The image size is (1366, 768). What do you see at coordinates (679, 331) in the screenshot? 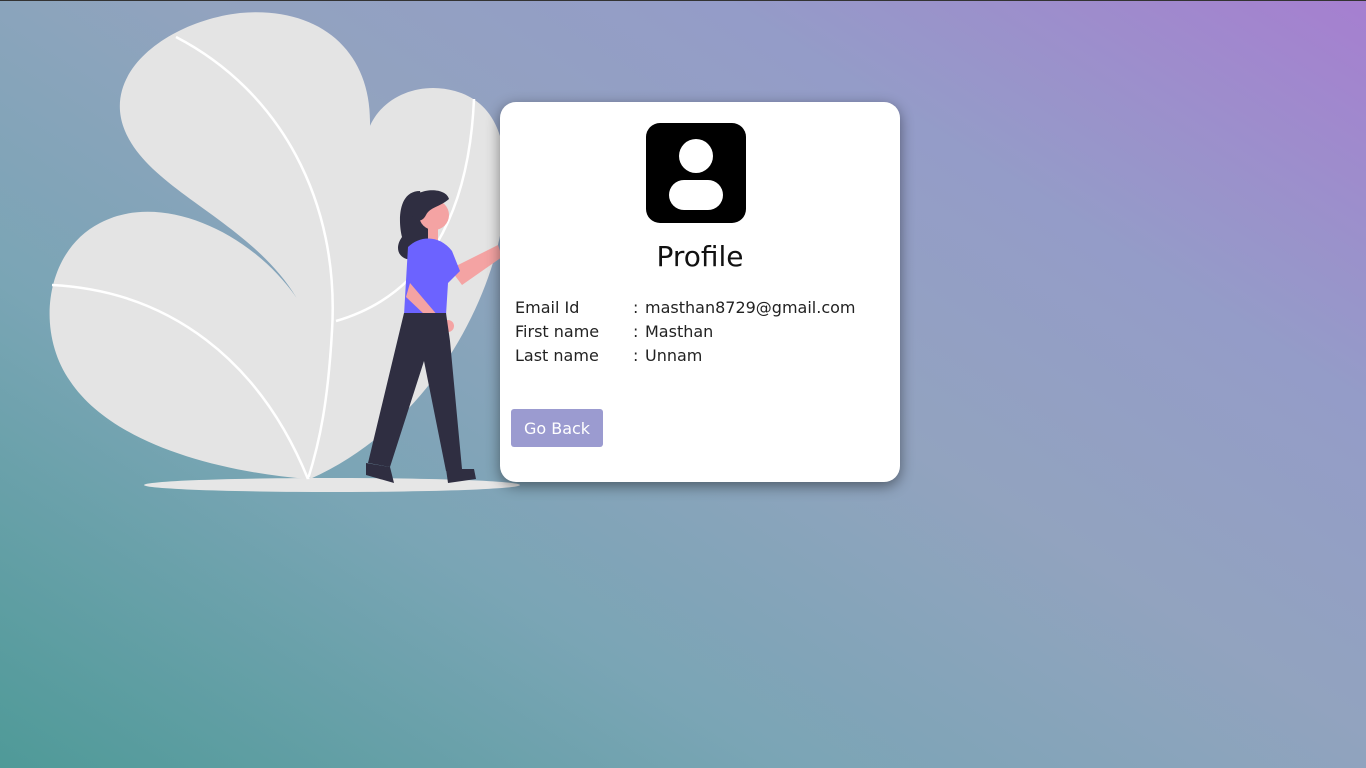
I see `first-name-value: Masthan` at bounding box center [679, 331].